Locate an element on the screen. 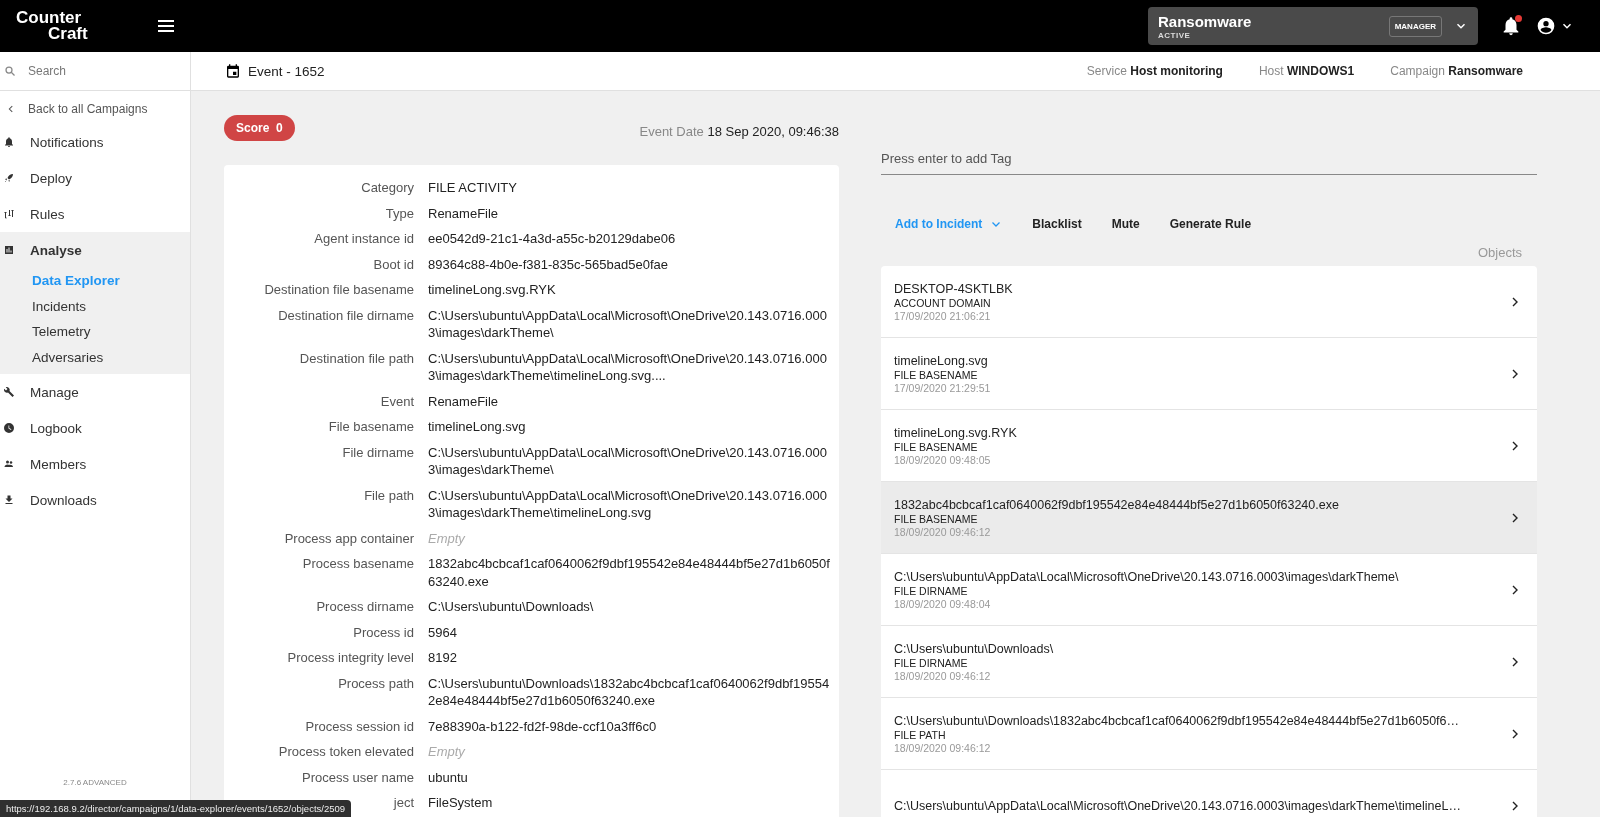  field-label: Category is located at coordinates (387, 188).